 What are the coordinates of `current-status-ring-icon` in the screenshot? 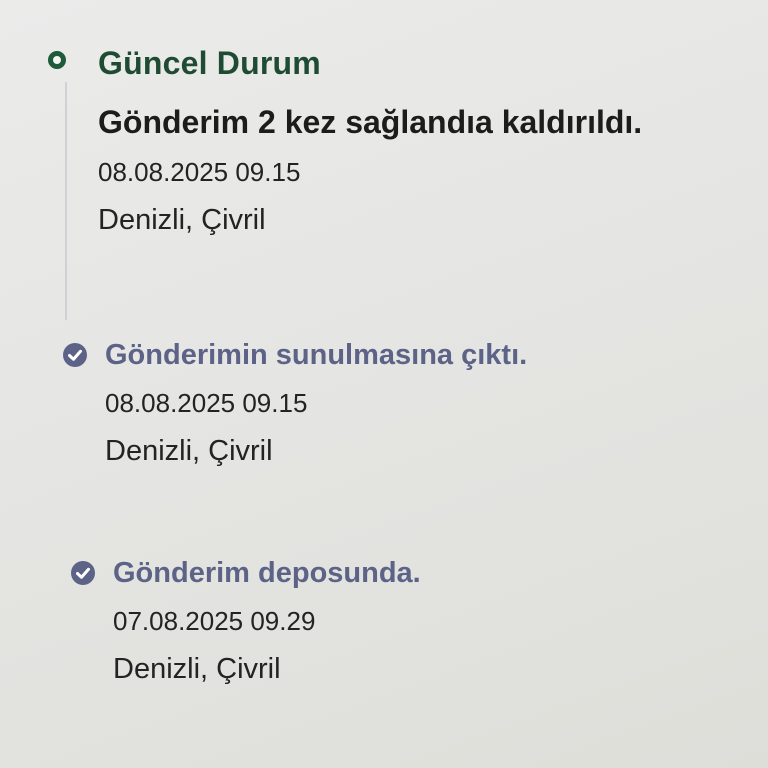 It's located at (57, 60).